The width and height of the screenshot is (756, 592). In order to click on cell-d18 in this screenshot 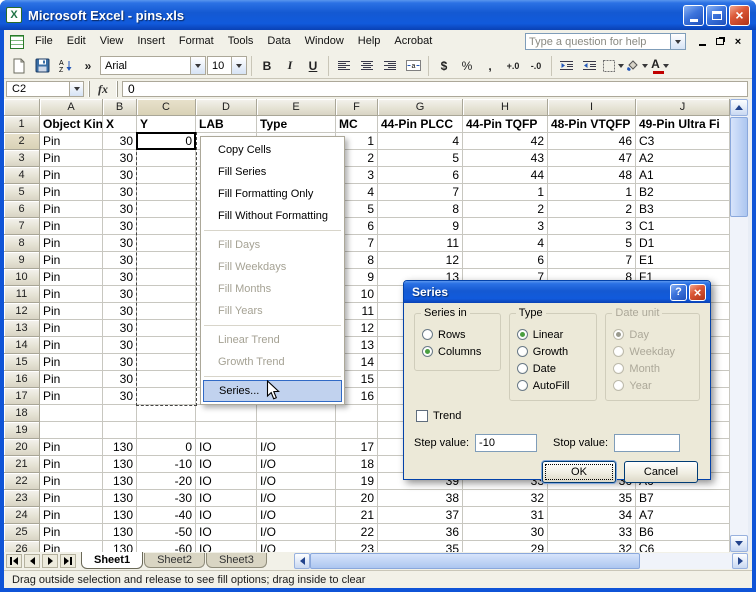, I will do `click(226, 413)`.